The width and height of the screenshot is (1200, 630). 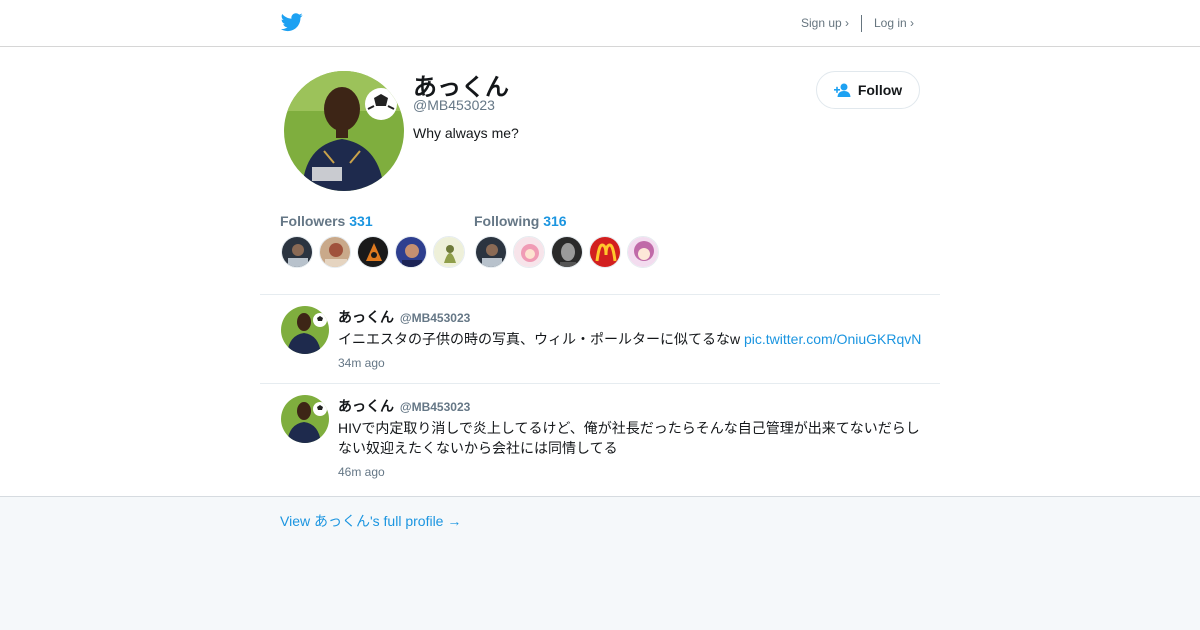 What do you see at coordinates (825, 23) in the screenshot?
I see `signup-link: Sign up ›` at bounding box center [825, 23].